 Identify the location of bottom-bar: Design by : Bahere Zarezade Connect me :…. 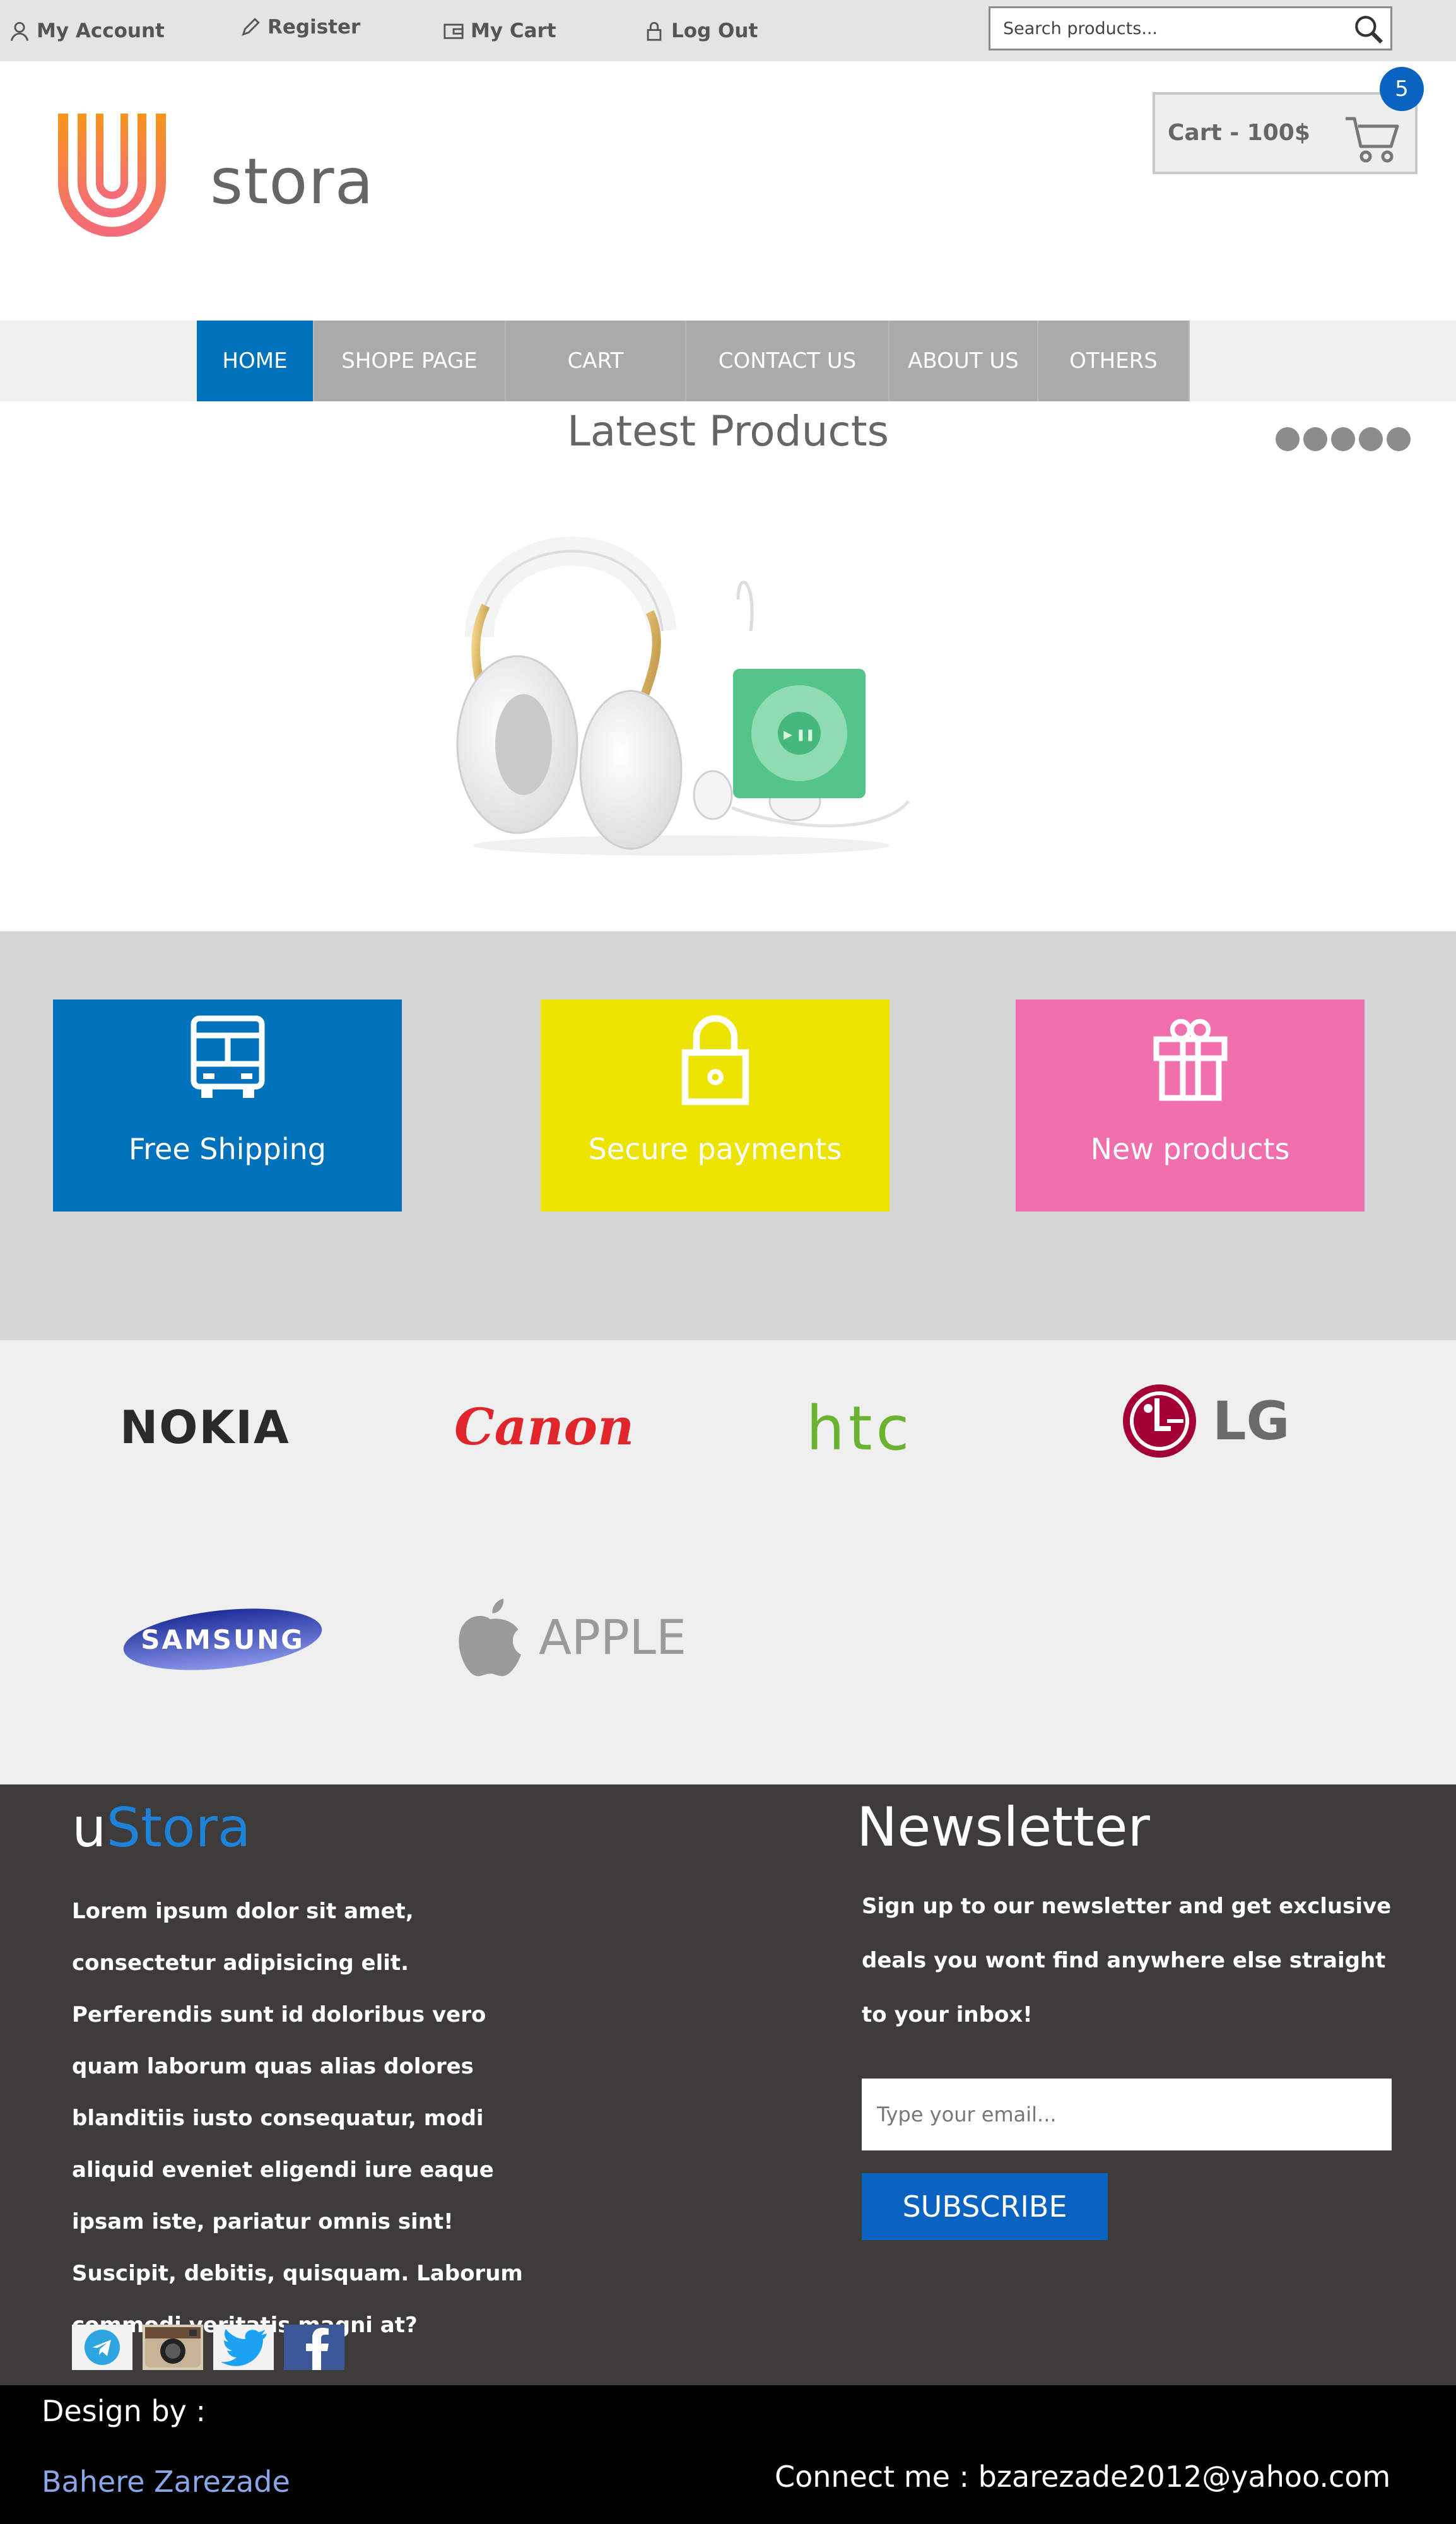
(728, 2454).